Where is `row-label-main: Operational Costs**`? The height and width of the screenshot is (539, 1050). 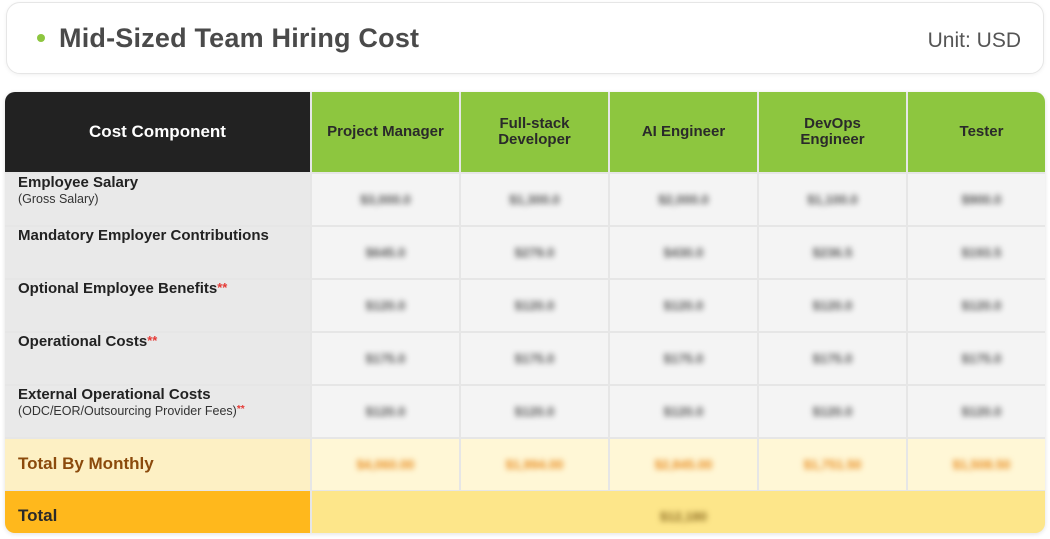
row-label-main: Operational Costs** is located at coordinates (88, 341).